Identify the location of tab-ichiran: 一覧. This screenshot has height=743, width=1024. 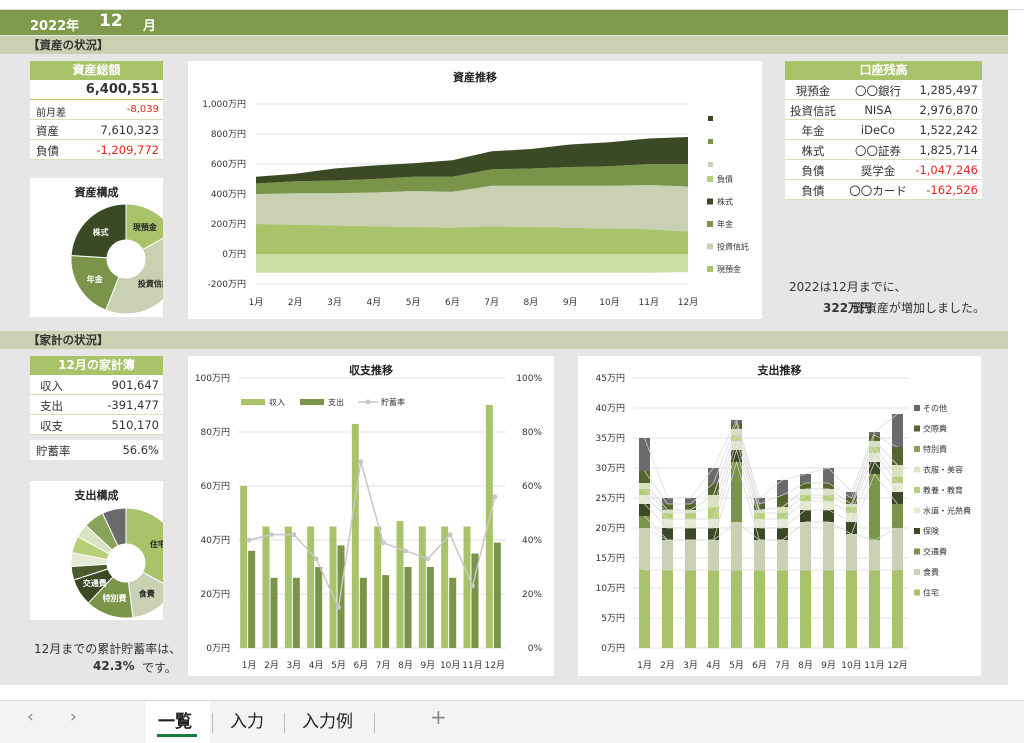
(175, 719).